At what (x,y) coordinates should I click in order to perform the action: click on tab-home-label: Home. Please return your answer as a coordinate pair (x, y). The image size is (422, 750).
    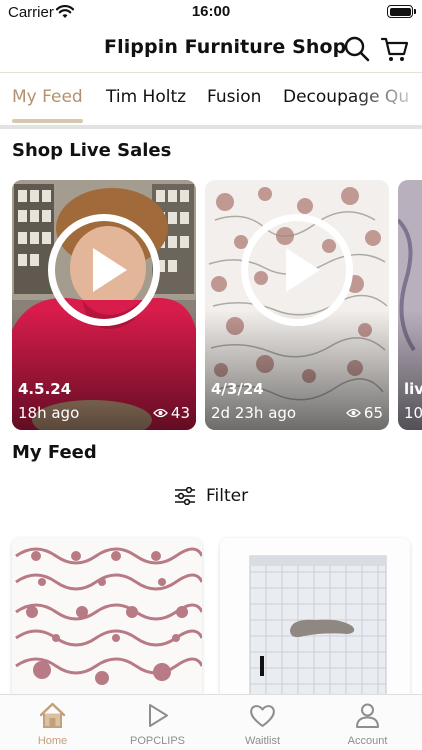
    Looking at the image, I should click on (52, 741).